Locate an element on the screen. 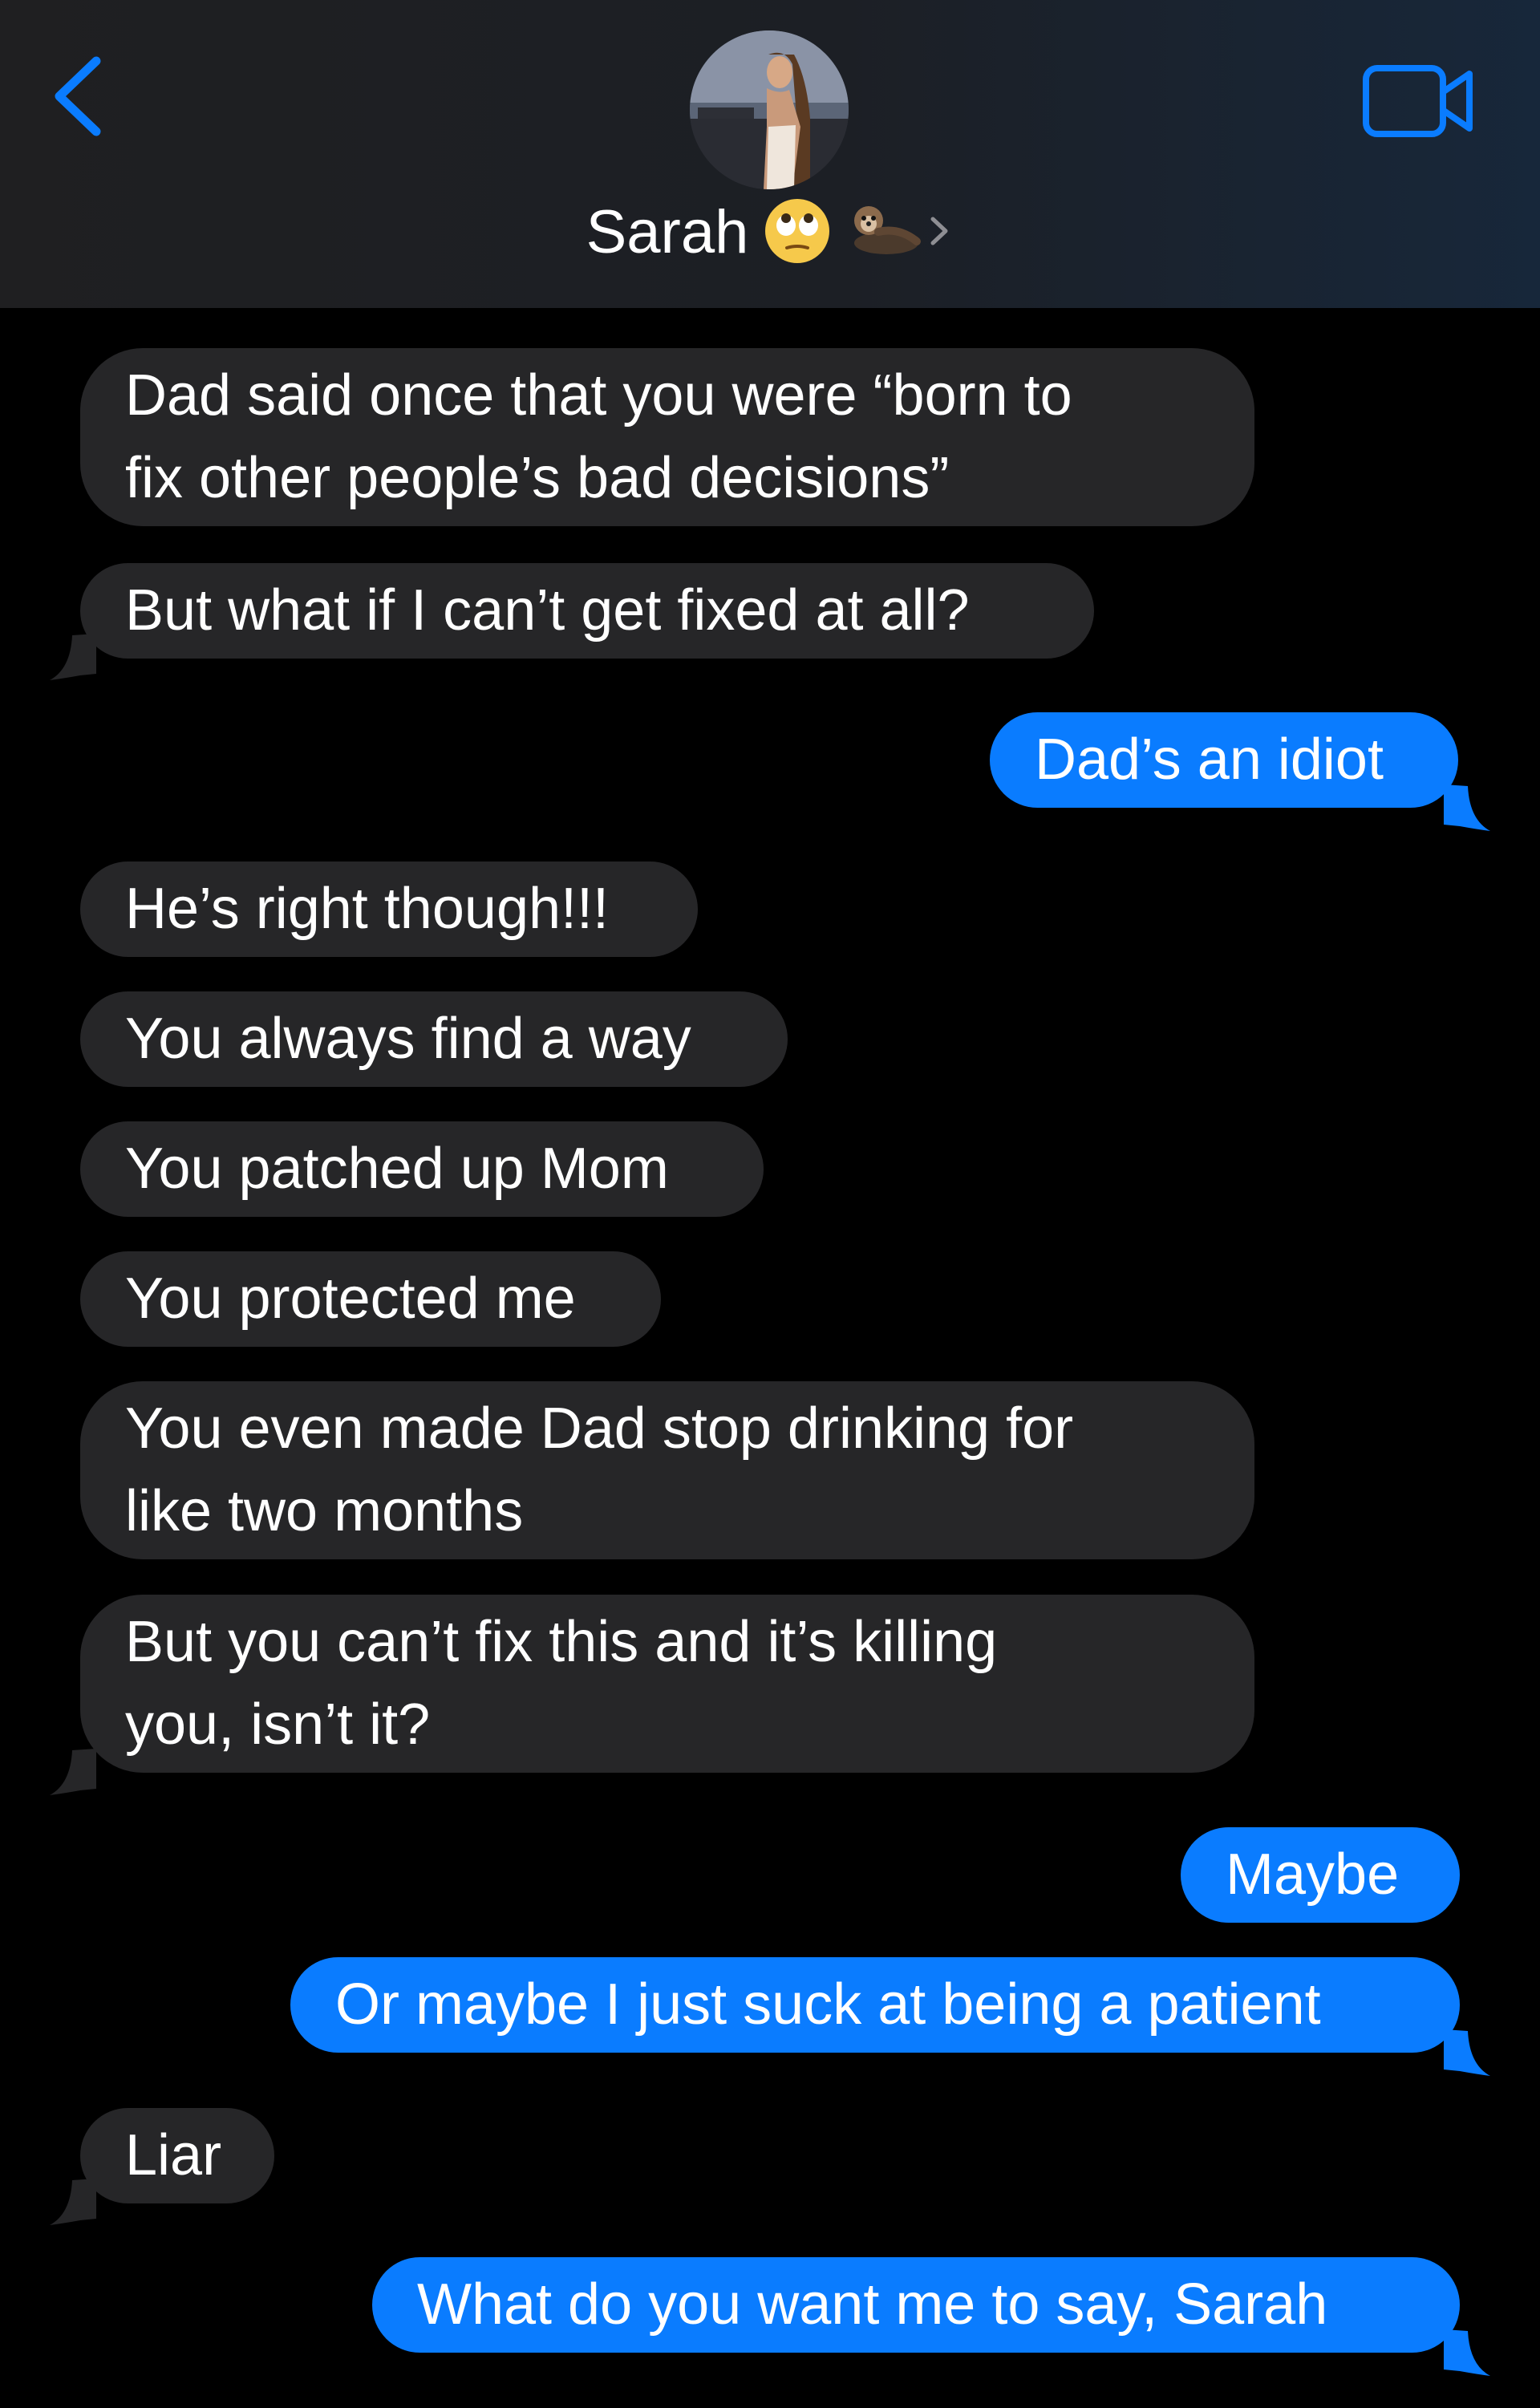  outgoing-message-bubble: Dad’s an idiot is located at coordinates (1224, 760).